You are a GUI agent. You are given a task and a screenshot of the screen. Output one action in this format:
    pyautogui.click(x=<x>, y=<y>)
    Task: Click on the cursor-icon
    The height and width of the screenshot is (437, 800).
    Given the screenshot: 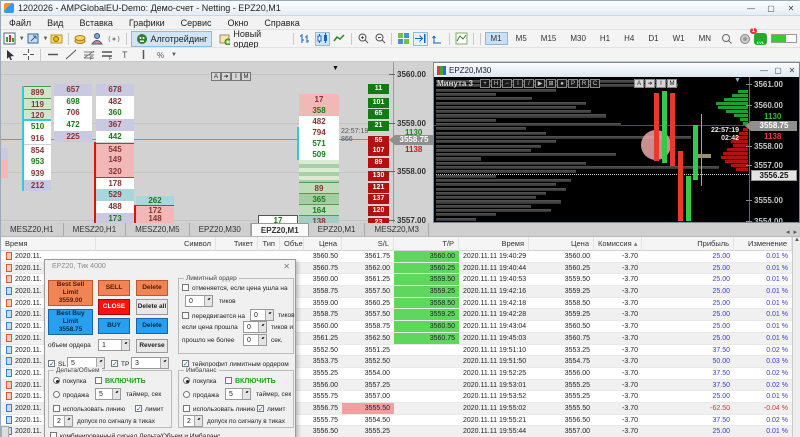 What is the action you would take?
    pyautogui.click(x=10, y=55)
    